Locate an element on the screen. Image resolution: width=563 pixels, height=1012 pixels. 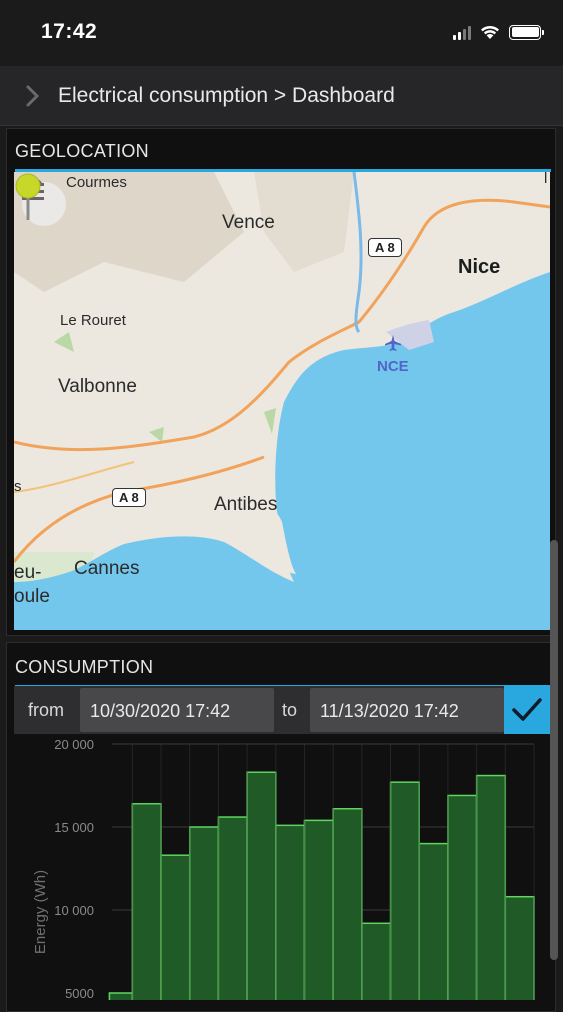
status-icons is located at coordinates (498, 32).